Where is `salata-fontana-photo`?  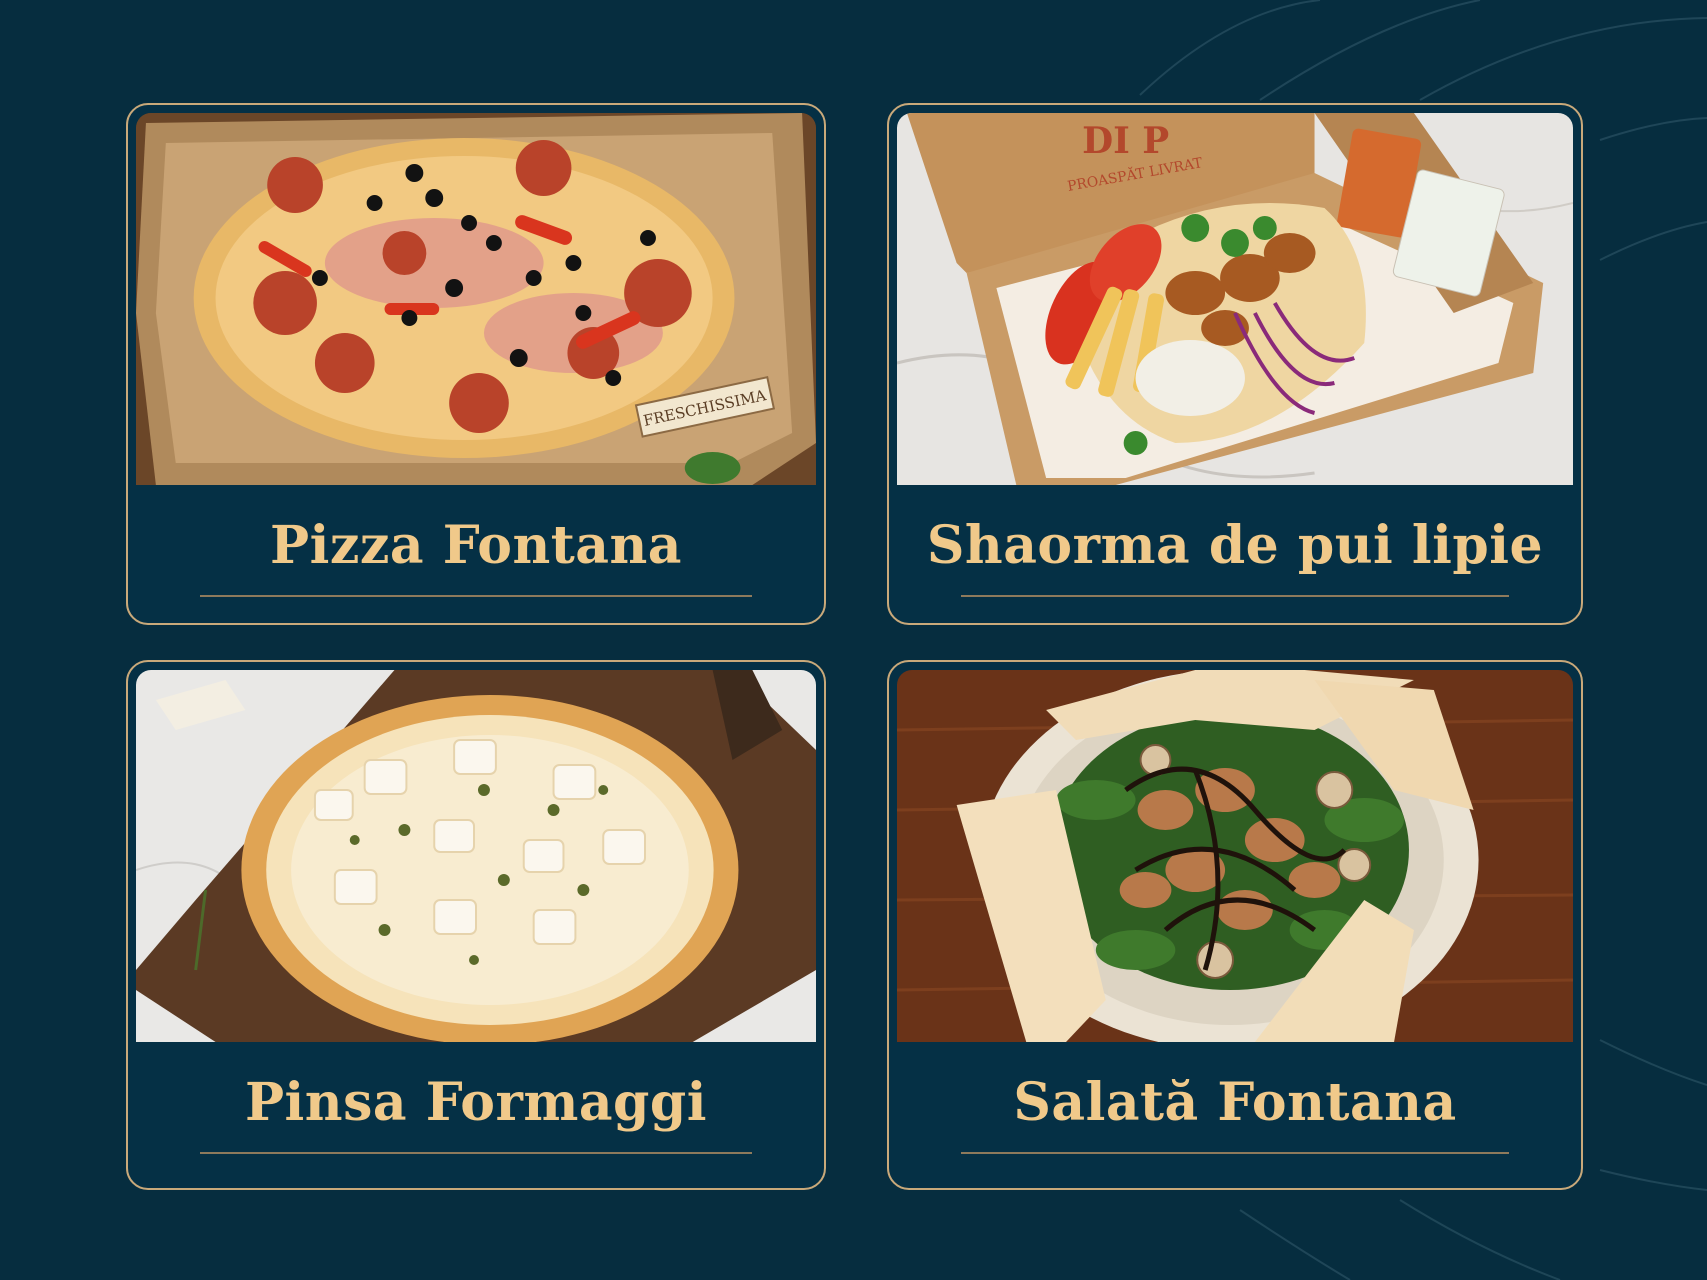
salata-fontana-photo is located at coordinates (1235, 856).